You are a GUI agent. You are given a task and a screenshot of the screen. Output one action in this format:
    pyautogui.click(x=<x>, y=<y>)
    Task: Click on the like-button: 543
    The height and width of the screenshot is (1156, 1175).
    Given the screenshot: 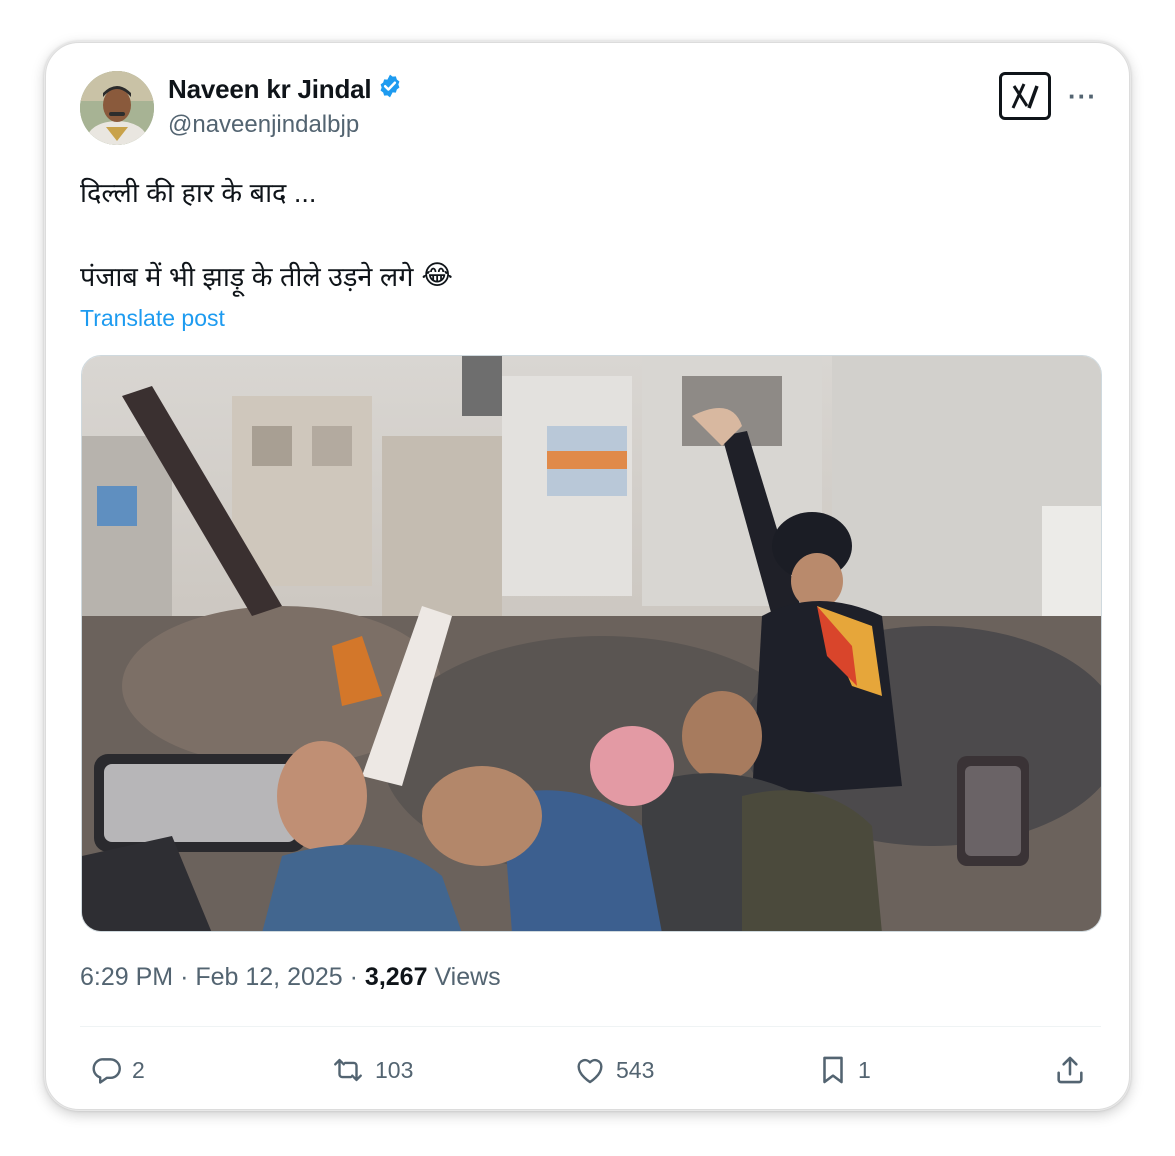 What is the action you would take?
    pyautogui.click(x=613, y=1070)
    